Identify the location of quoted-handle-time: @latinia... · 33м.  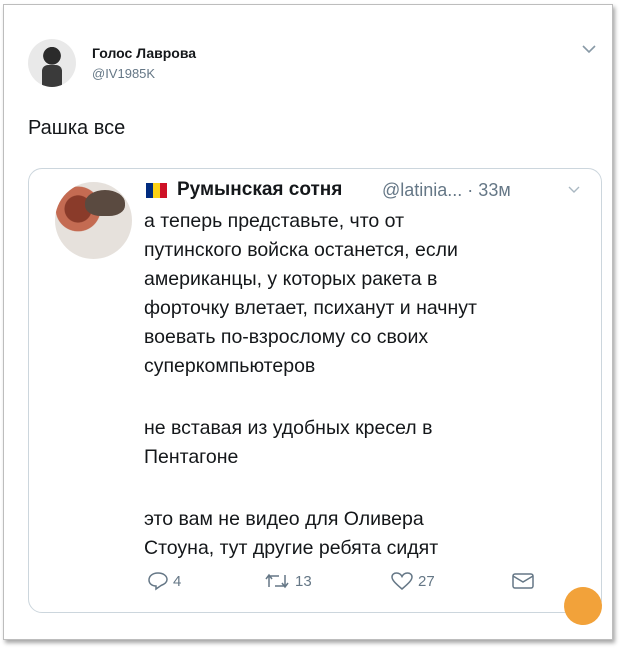
(446, 190).